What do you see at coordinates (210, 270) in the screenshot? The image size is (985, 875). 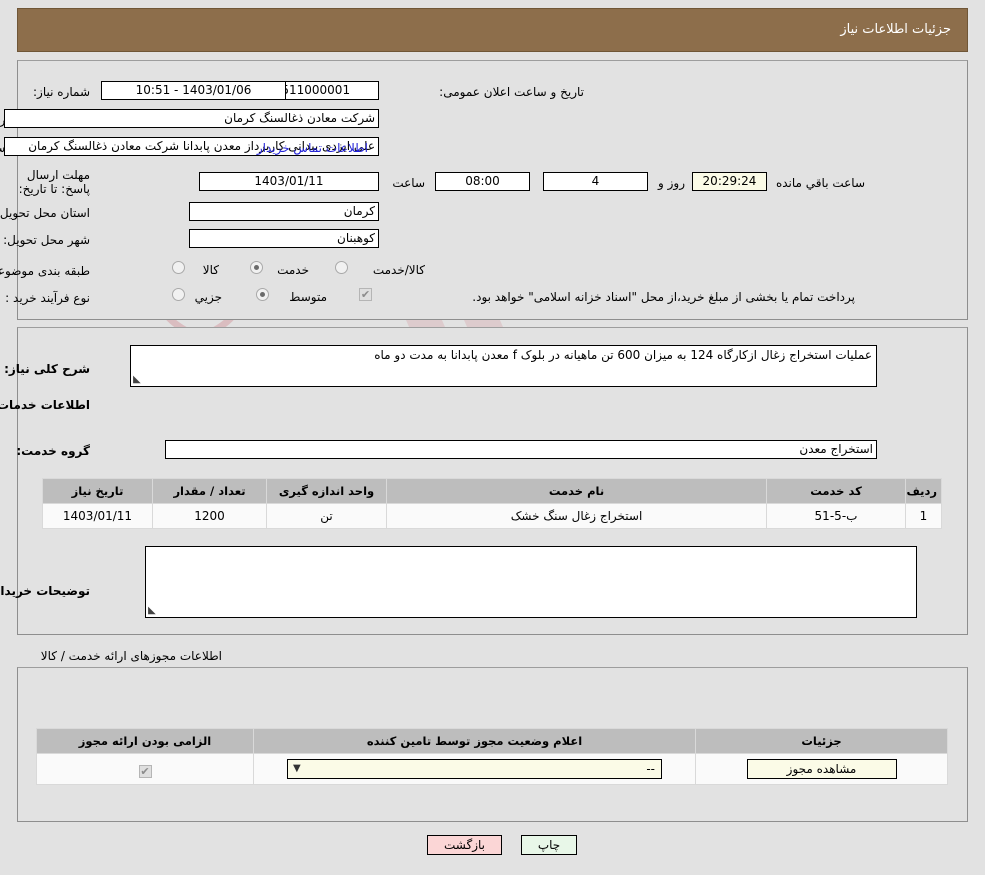 I see `radio-category-goods-label: کالا` at bounding box center [210, 270].